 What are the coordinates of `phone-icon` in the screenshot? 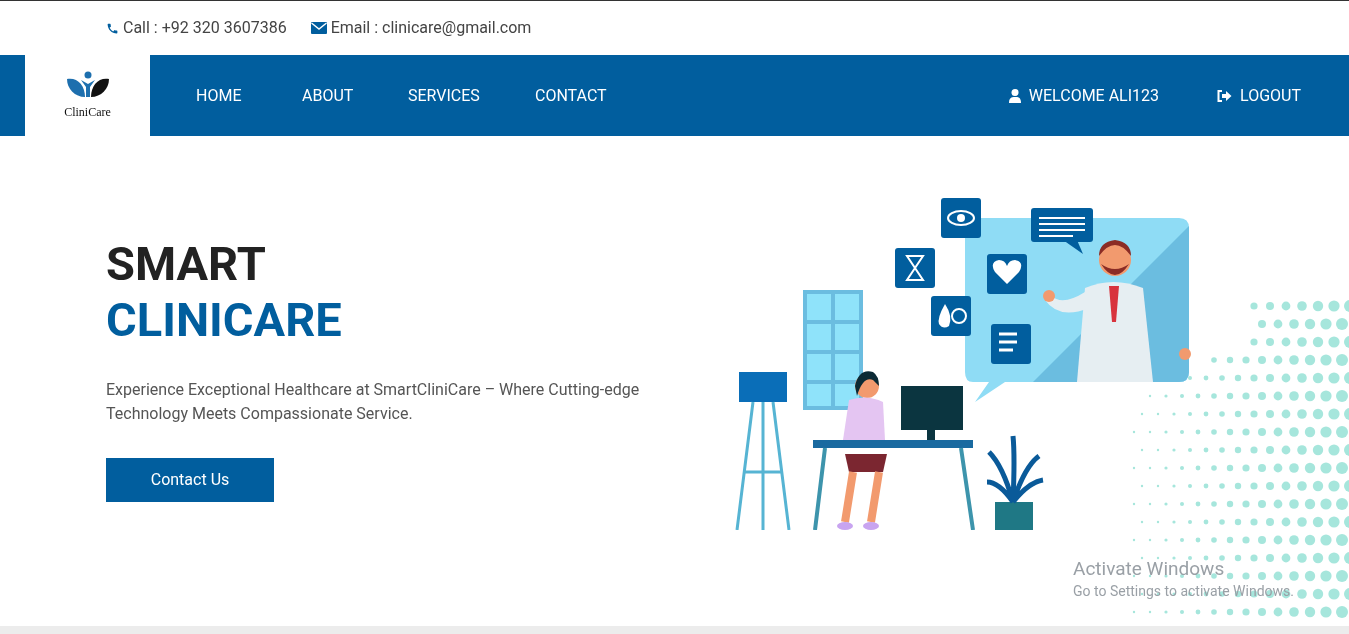 It's located at (112, 28).